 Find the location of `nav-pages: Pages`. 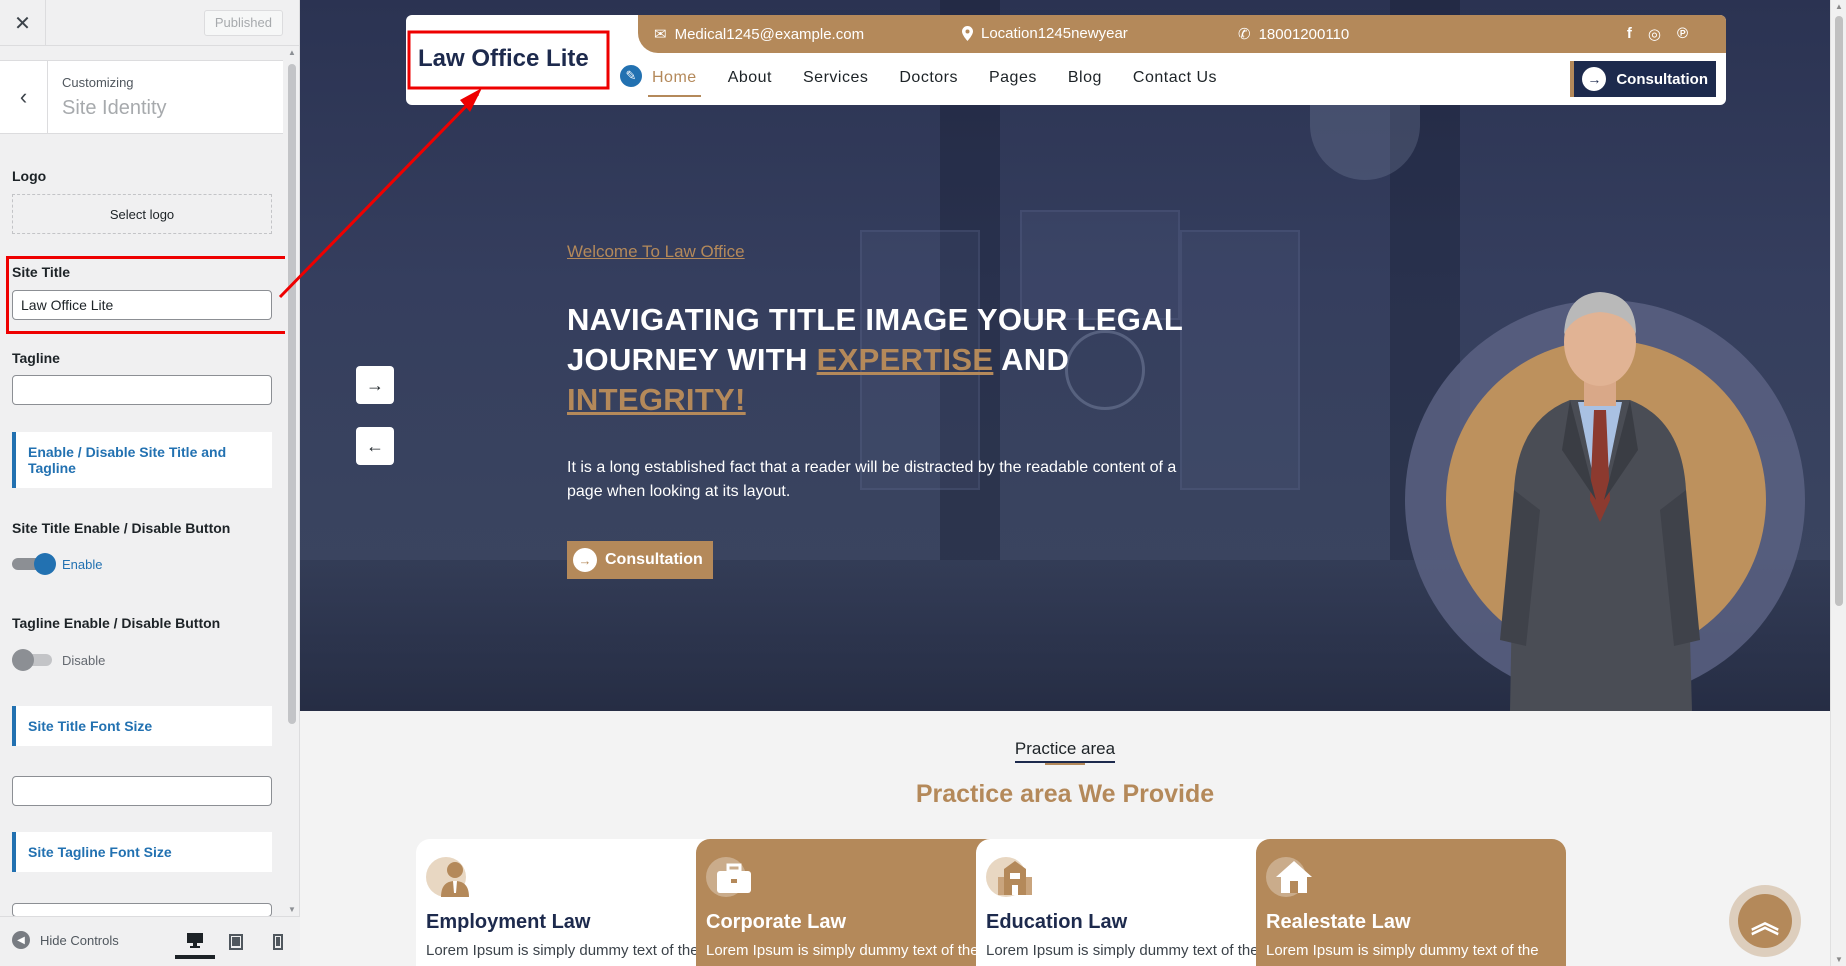

nav-pages: Pages is located at coordinates (1013, 78).